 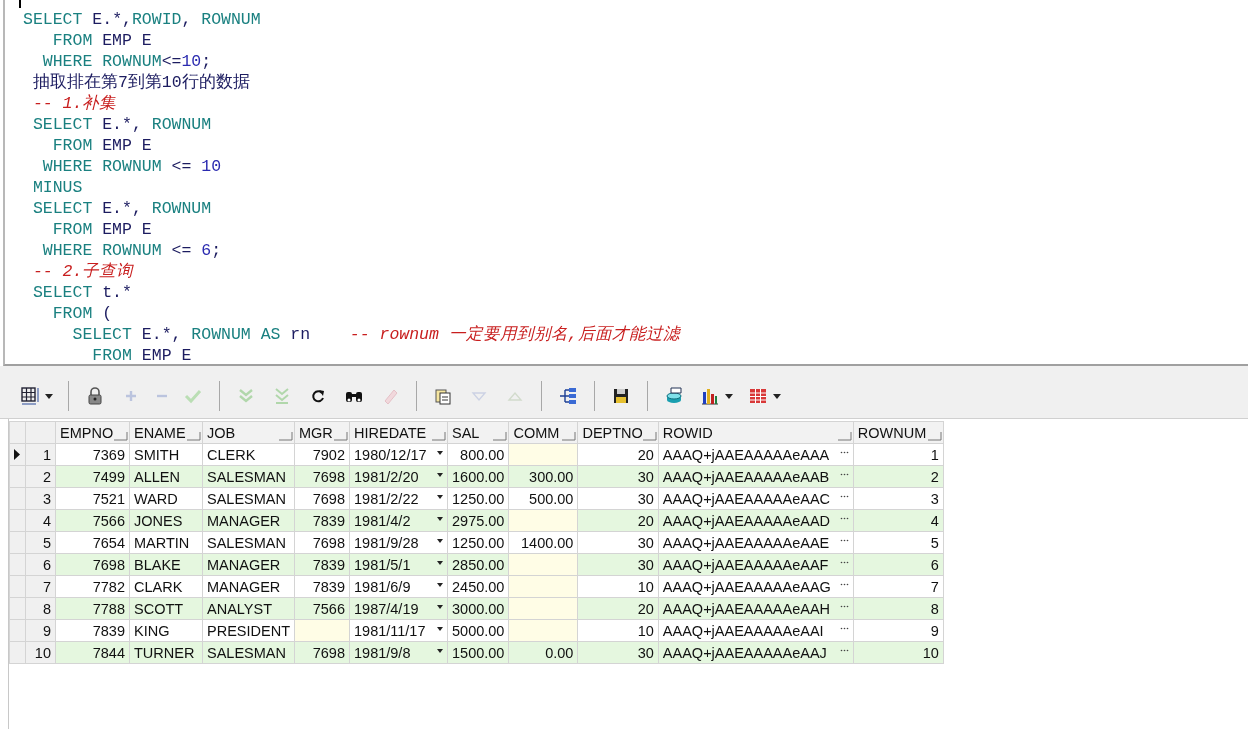 What do you see at coordinates (756, 630) in the screenshot?
I see `rowid-cell: AAAQ+jAAEAAAAAeAAI` at bounding box center [756, 630].